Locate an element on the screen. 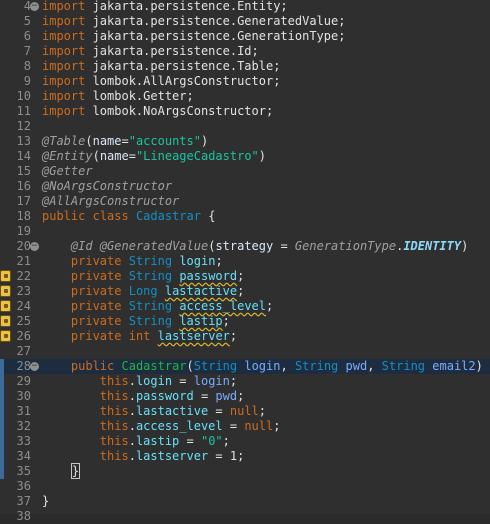 This screenshot has width=490, height=524. code-token: login is located at coordinates (197, 261).